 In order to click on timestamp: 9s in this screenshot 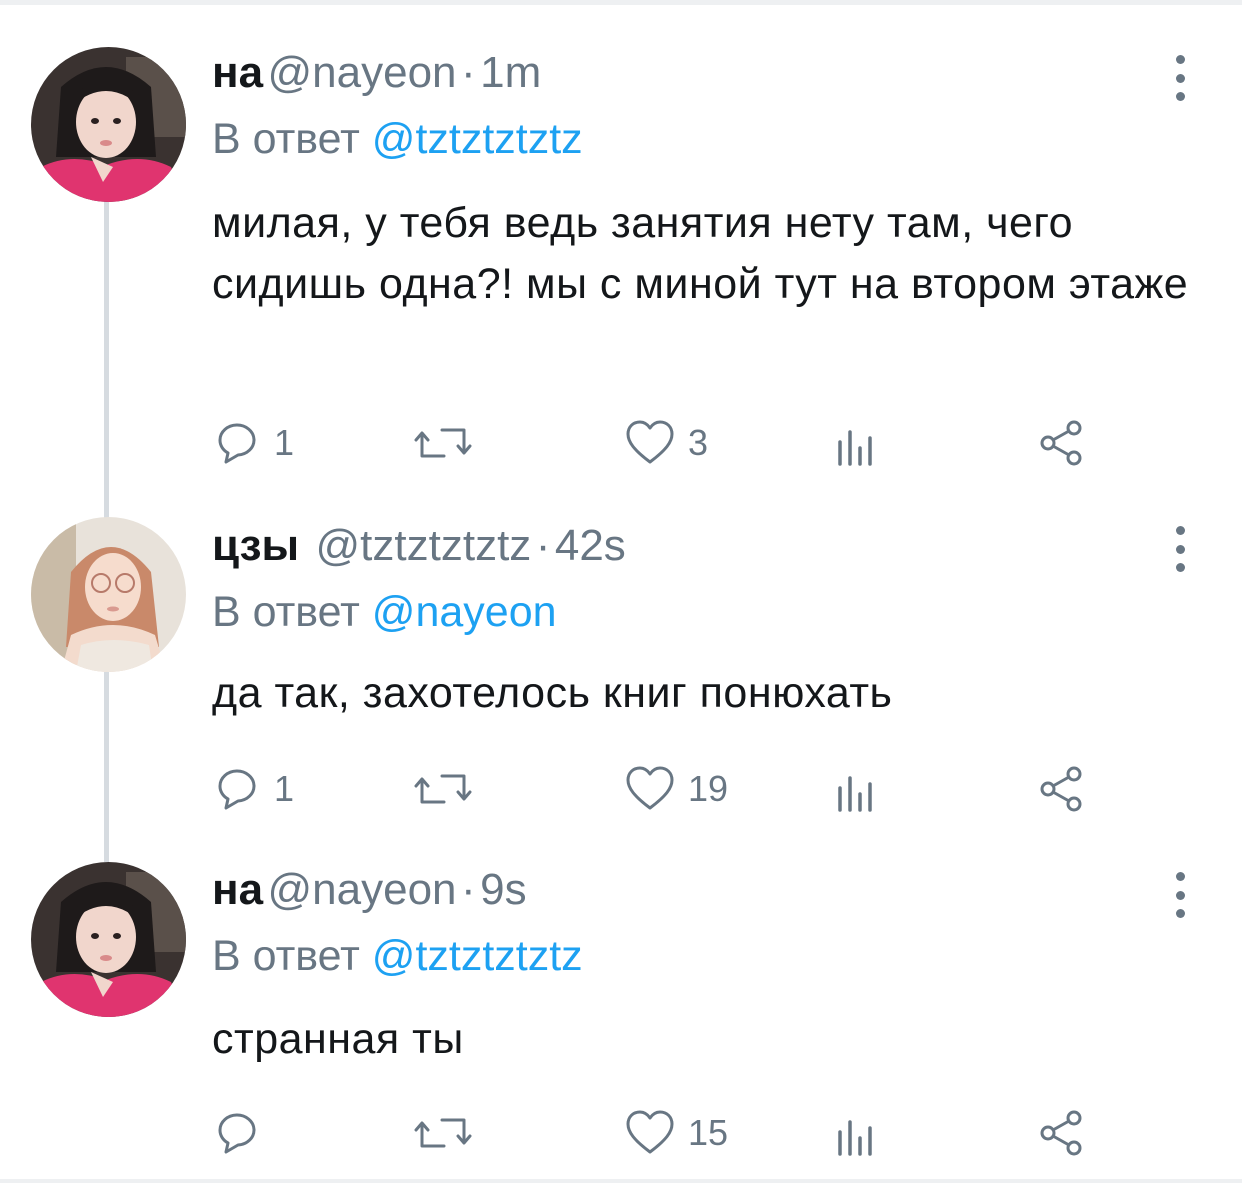, I will do `click(503, 889)`.